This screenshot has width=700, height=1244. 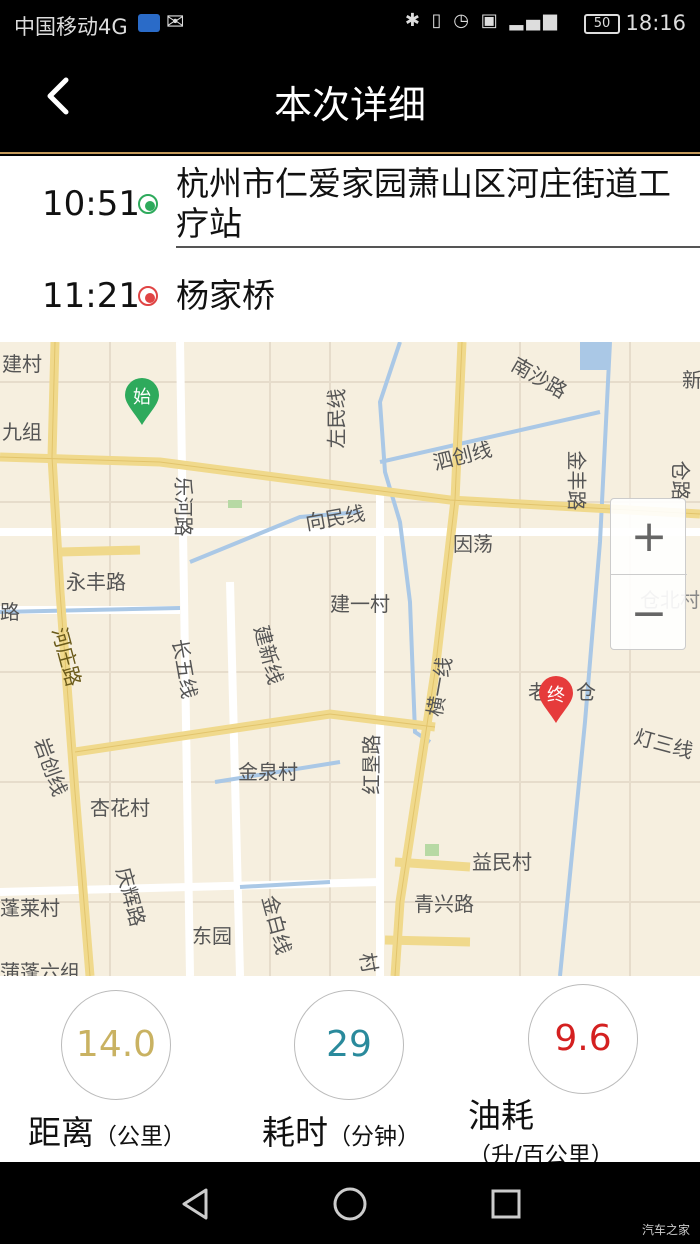 I want to click on system-nav-bar: 汽车之家, so click(x=350, y=1203).